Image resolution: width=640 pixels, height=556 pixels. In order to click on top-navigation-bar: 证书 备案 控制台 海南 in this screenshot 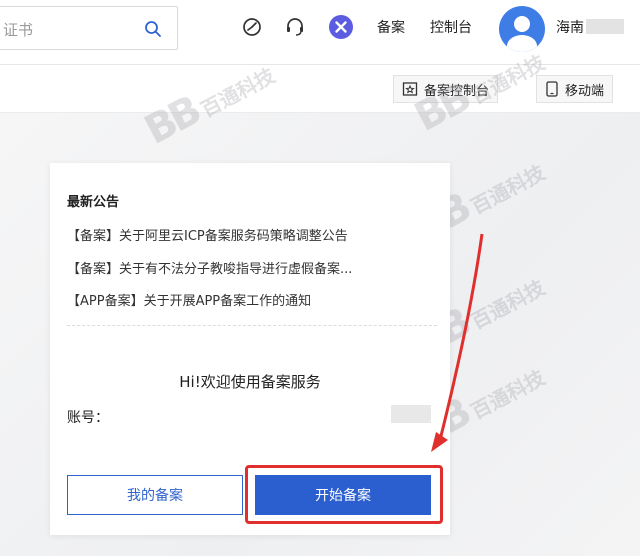, I will do `click(320, 32)`.